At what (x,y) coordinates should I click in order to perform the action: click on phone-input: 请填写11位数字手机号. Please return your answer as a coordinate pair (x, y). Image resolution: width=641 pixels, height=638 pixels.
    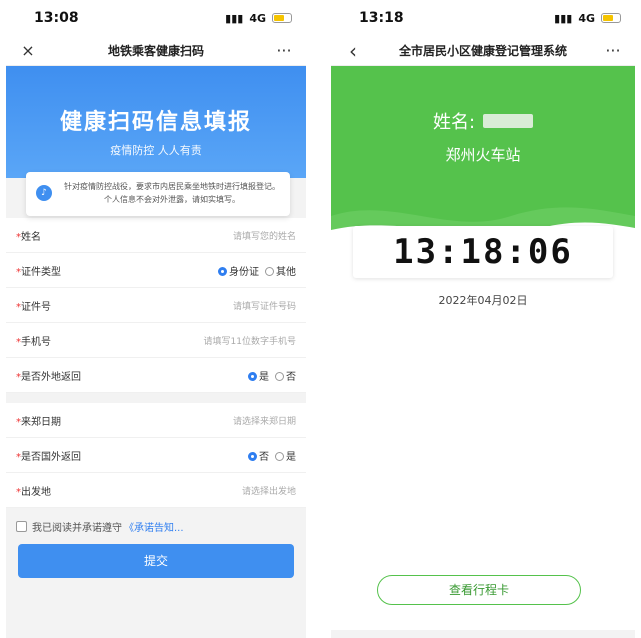
    Looking at the image, I should click on (250, 340).